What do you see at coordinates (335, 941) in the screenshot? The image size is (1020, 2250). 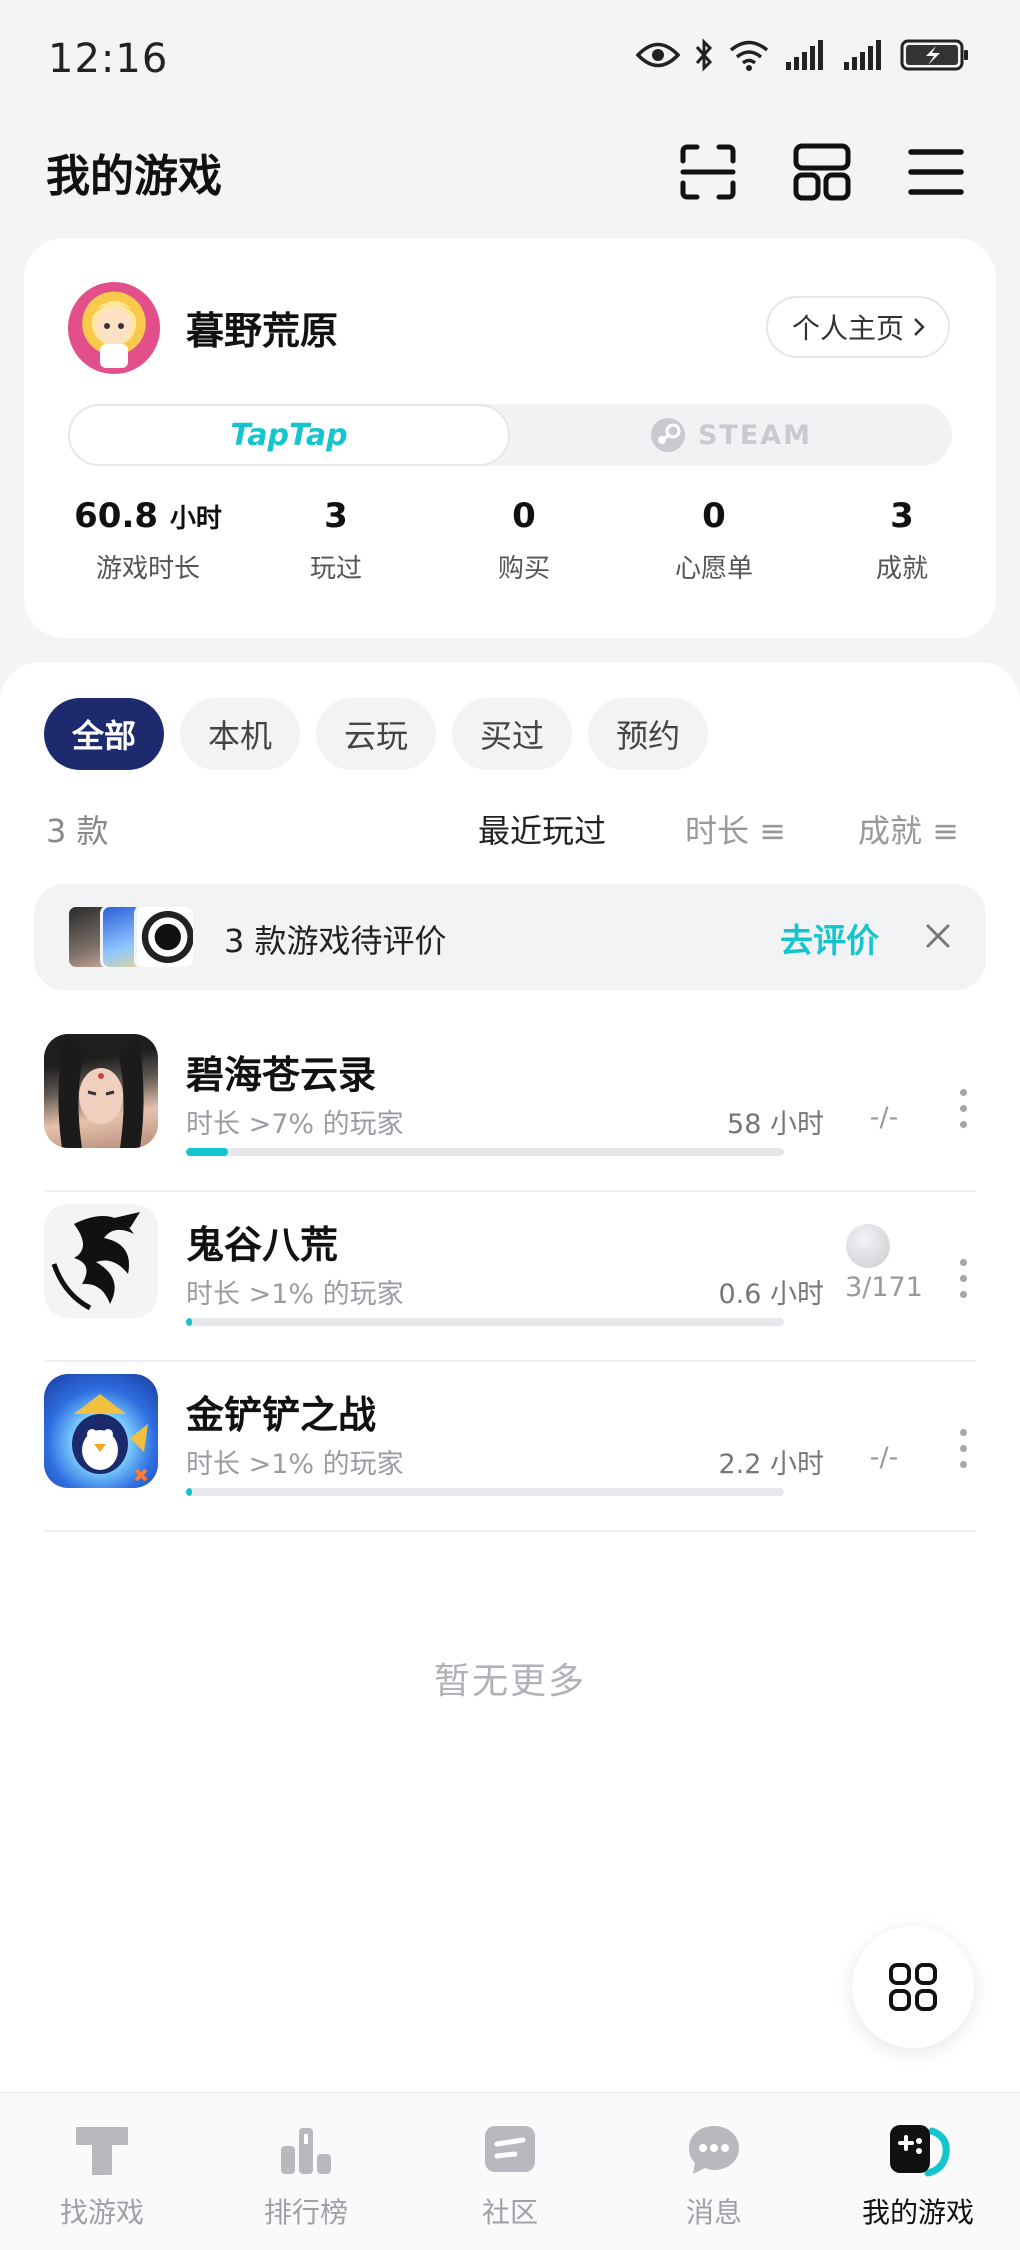 I see `review-text: 3 款游戏待评价` at bounding box center [335, 941].